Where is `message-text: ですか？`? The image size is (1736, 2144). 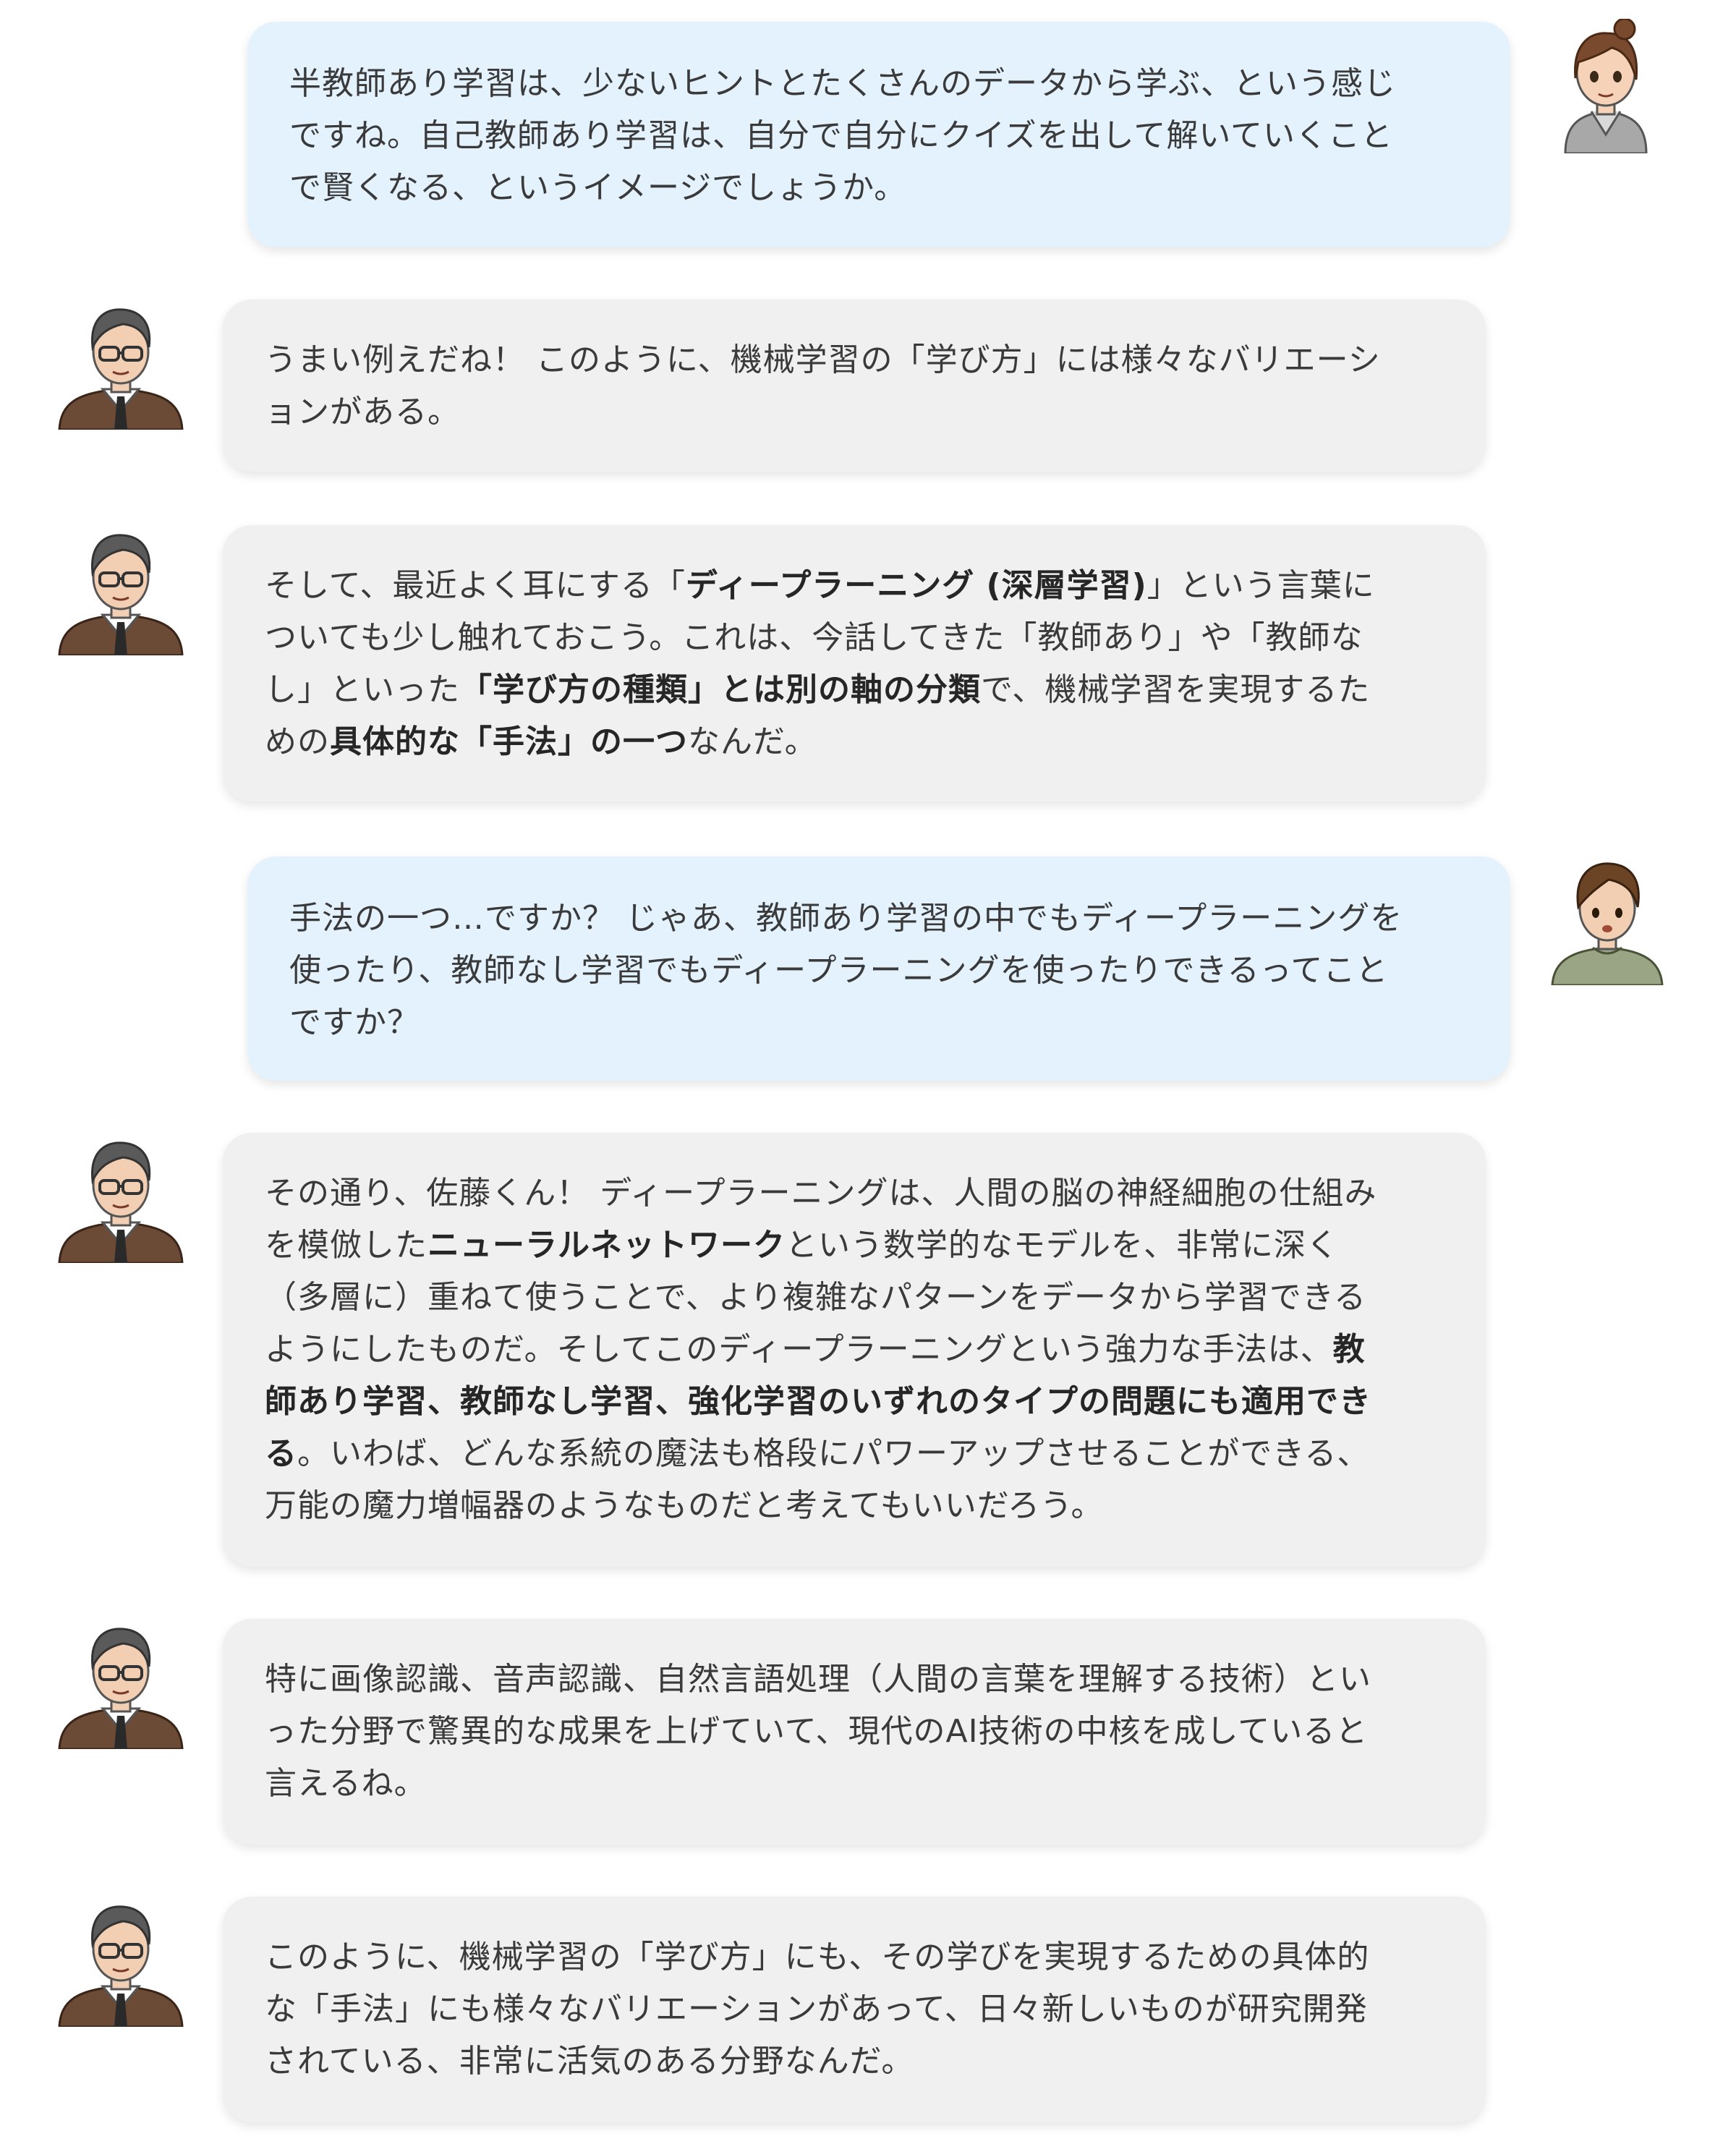
message-text: ですか？ is located at coordinates (354, 1022).